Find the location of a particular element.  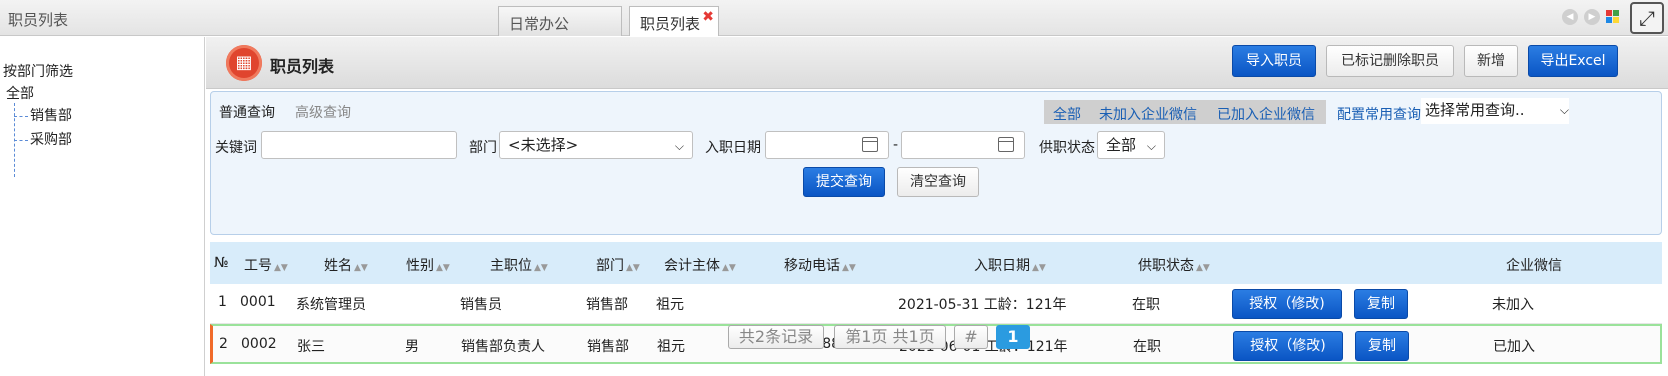

col-hire-date: 入职日期 ▲▼ is located at coordinates (1010, 265).